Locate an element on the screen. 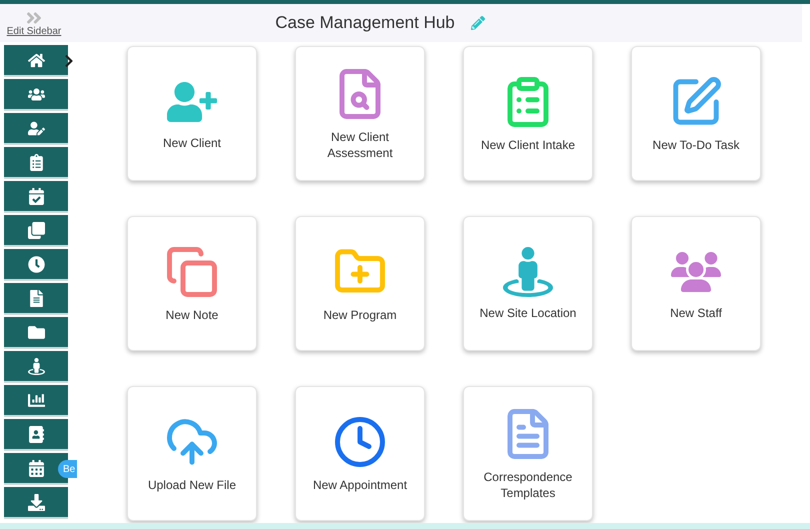 The width and height of the screenshot is (810, 529). clipboard-icon is located at coordinates (36, 162).